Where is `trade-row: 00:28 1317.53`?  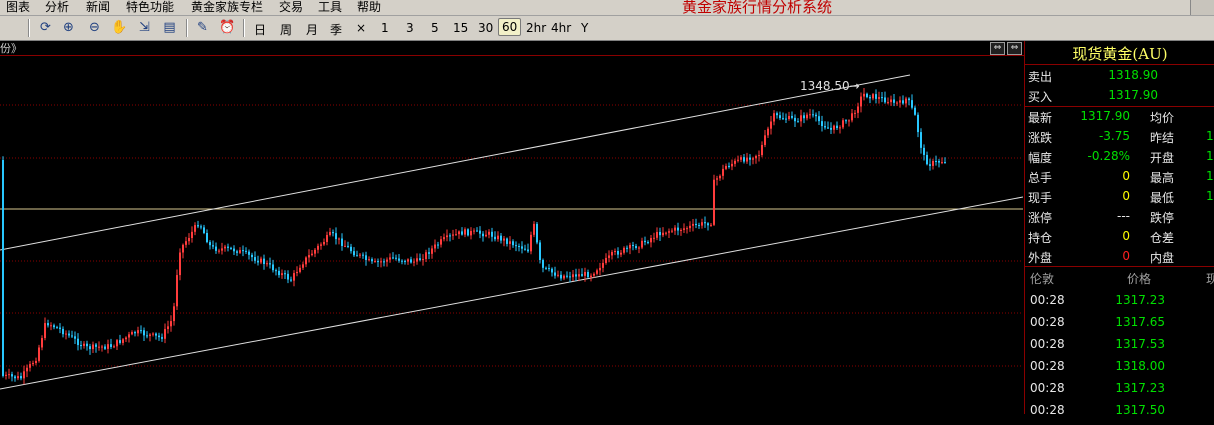
trade-row: 00:28 1317.53 is located at coordinates (1119, 348).